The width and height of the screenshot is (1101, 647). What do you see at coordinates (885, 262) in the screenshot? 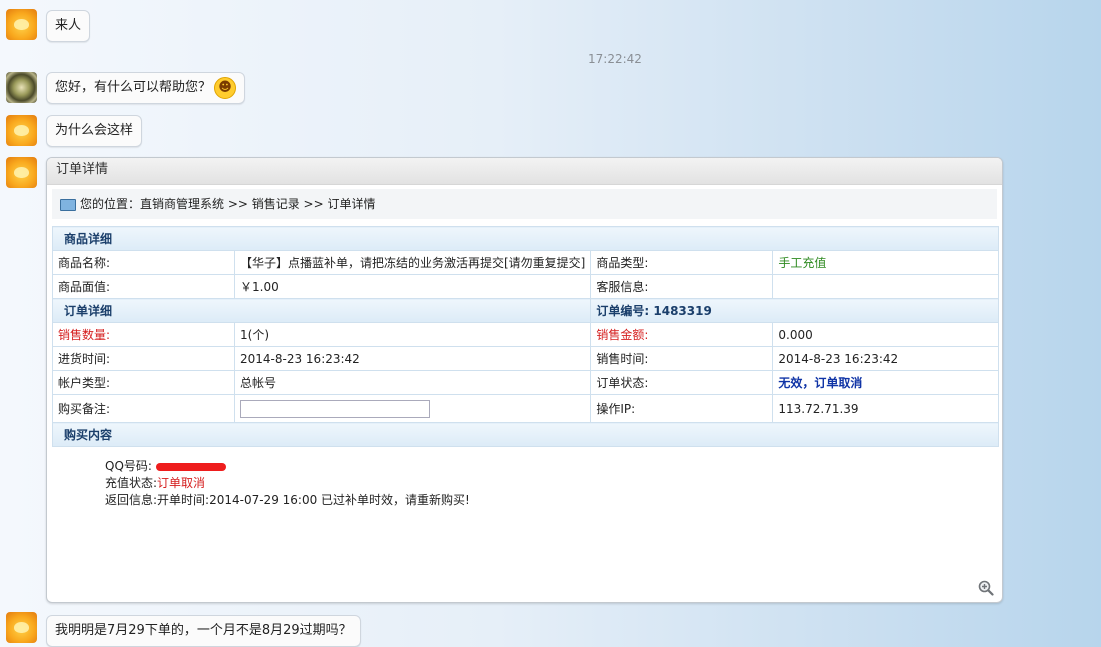
I see `field-value: 手工充值` at bounding box center [885, 262].